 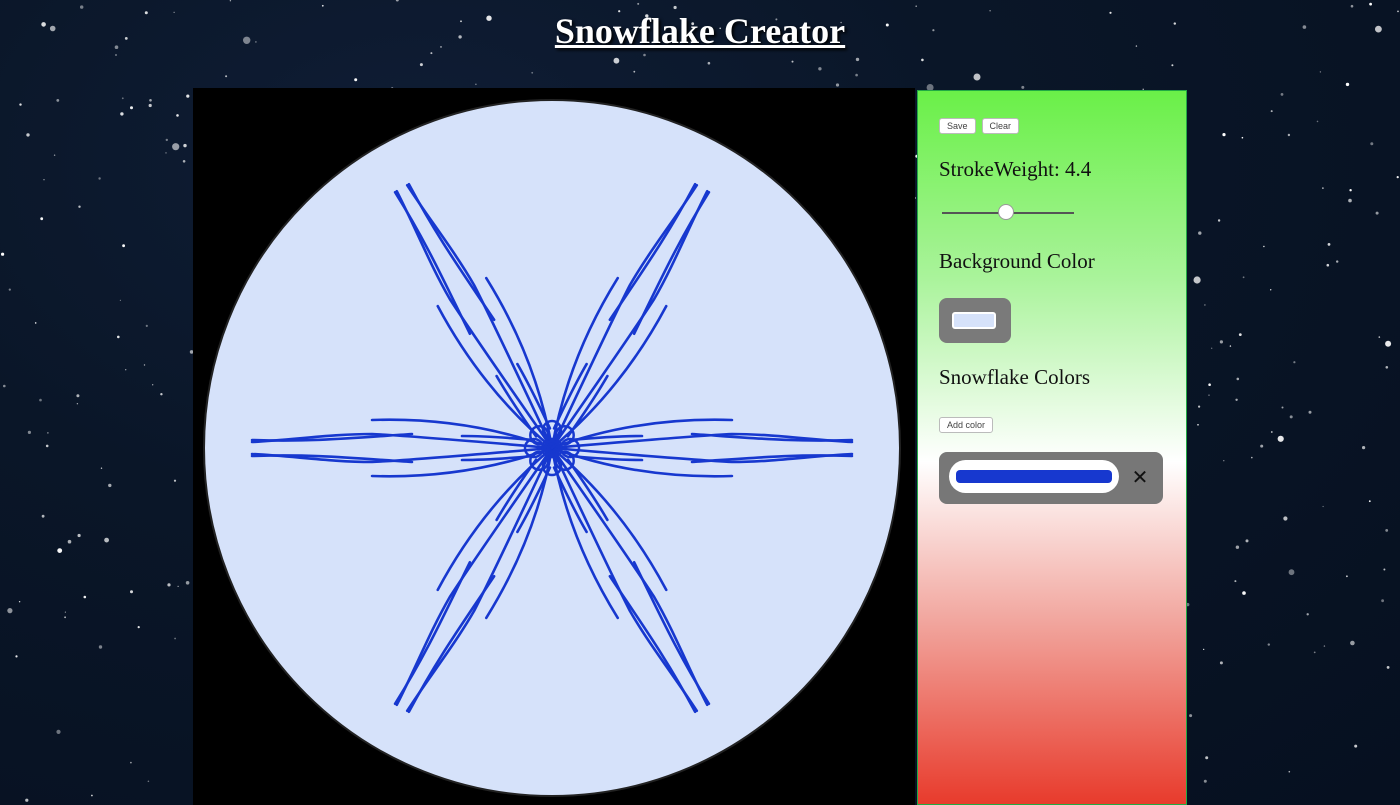 I want to click on snowflake-color-picker, so click(x=1034, y=476).